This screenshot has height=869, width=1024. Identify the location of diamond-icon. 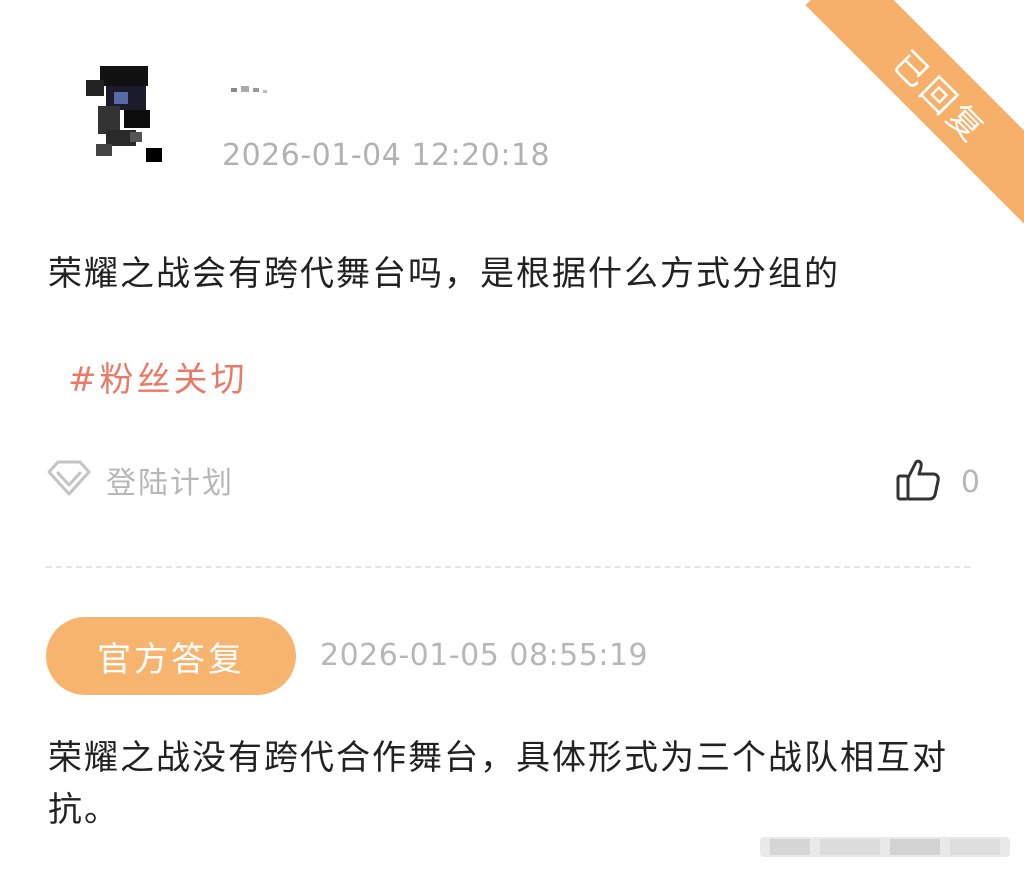
(69, 480).